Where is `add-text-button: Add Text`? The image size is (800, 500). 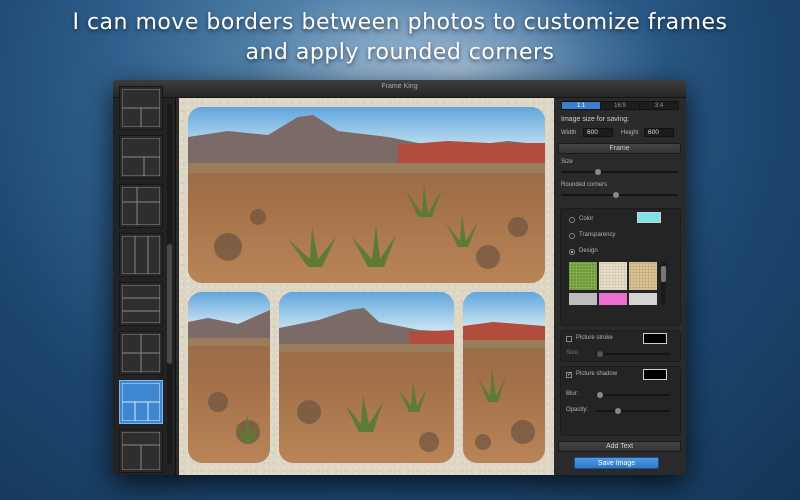
add-text-button: Add Text is located at coordinates (619, 446).